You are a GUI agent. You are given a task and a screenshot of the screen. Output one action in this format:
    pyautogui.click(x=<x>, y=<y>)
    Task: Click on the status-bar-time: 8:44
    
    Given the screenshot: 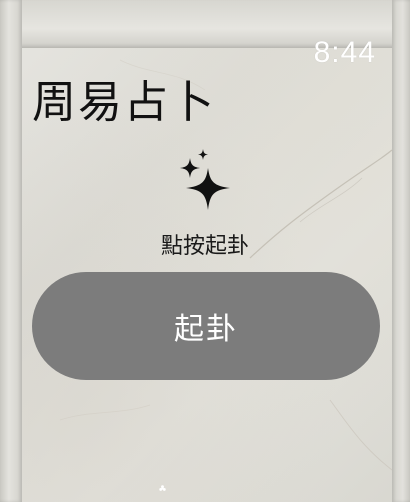 What is the action you would take?
    pyautogui.click(x=344, y=52)
    